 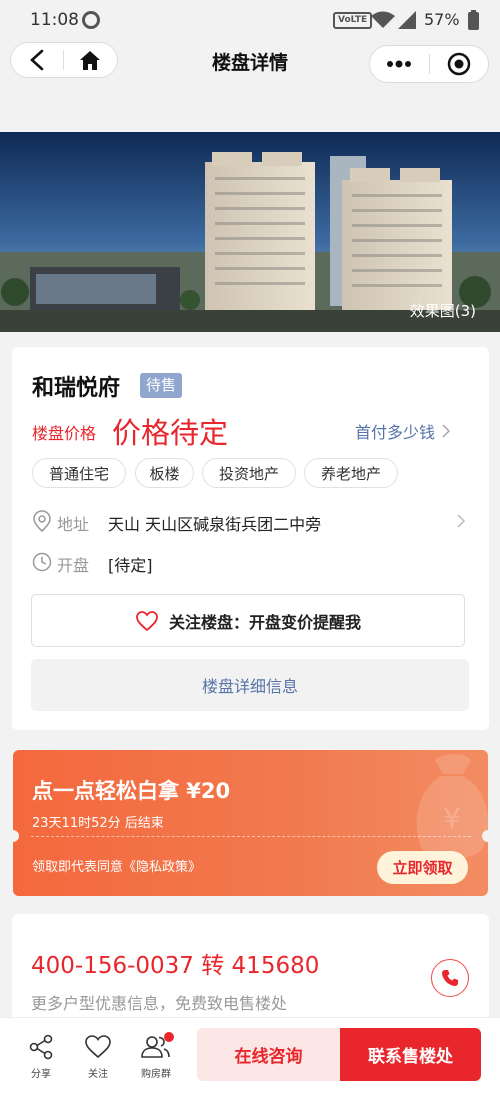 What do you see at coordinates (131, 791) in the screenshot?
I see `promo-title: 点一点轻松白拿 ¥20` at bounding box center [131, 791].